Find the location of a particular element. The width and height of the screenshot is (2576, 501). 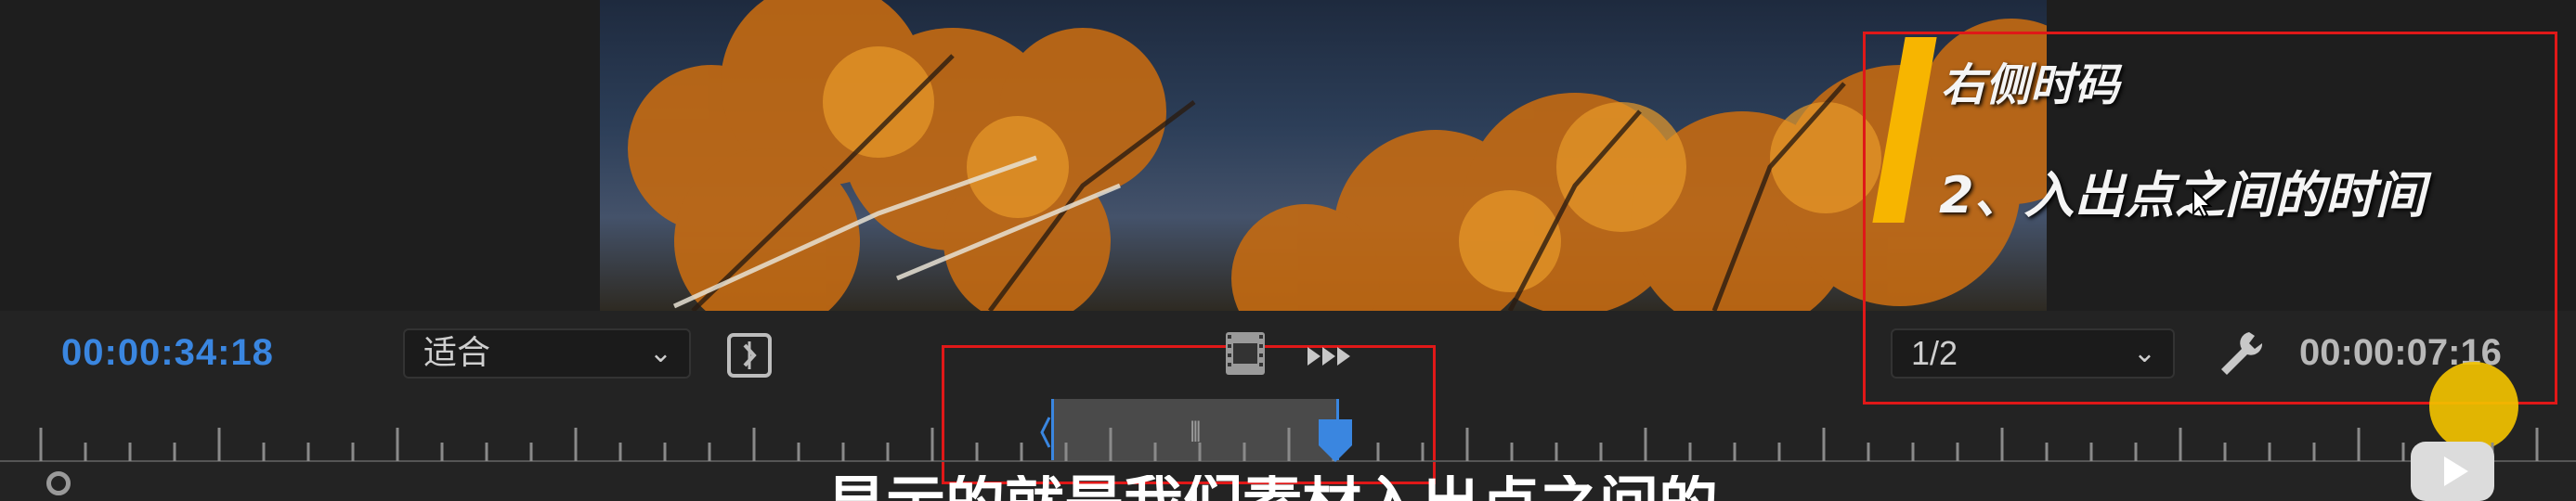

insert-frame-icon is located at coordinates (749, 357).